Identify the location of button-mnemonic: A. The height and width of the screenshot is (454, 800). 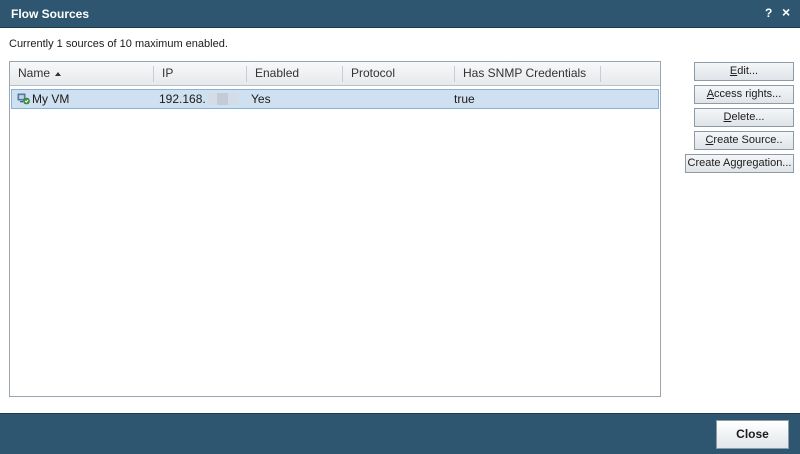
(710, 94).